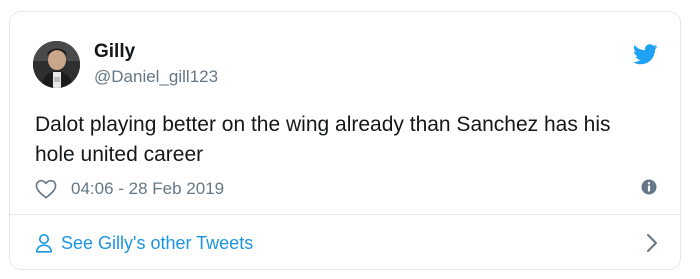 The width and height of the screenshot is (700, 279). What do you see at coordinates (114, 52) in the screenshot?
I see `display-name: Gilly` at bounding box center [114, 52].